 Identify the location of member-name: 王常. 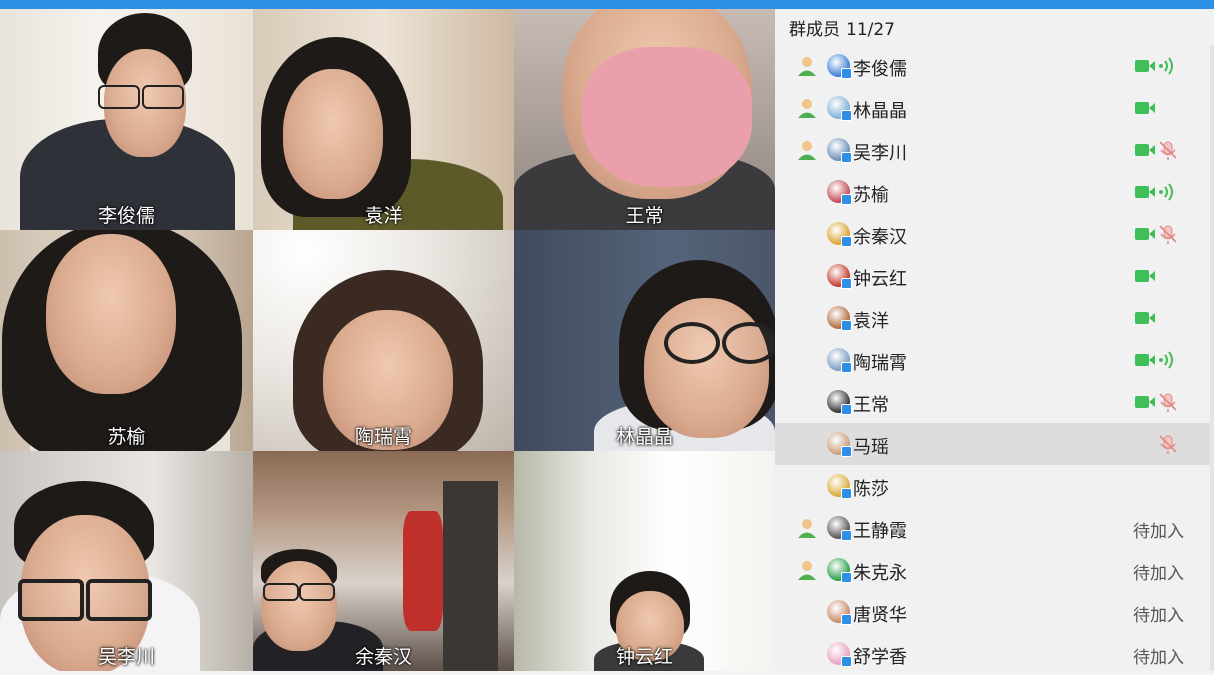
(871, 405).